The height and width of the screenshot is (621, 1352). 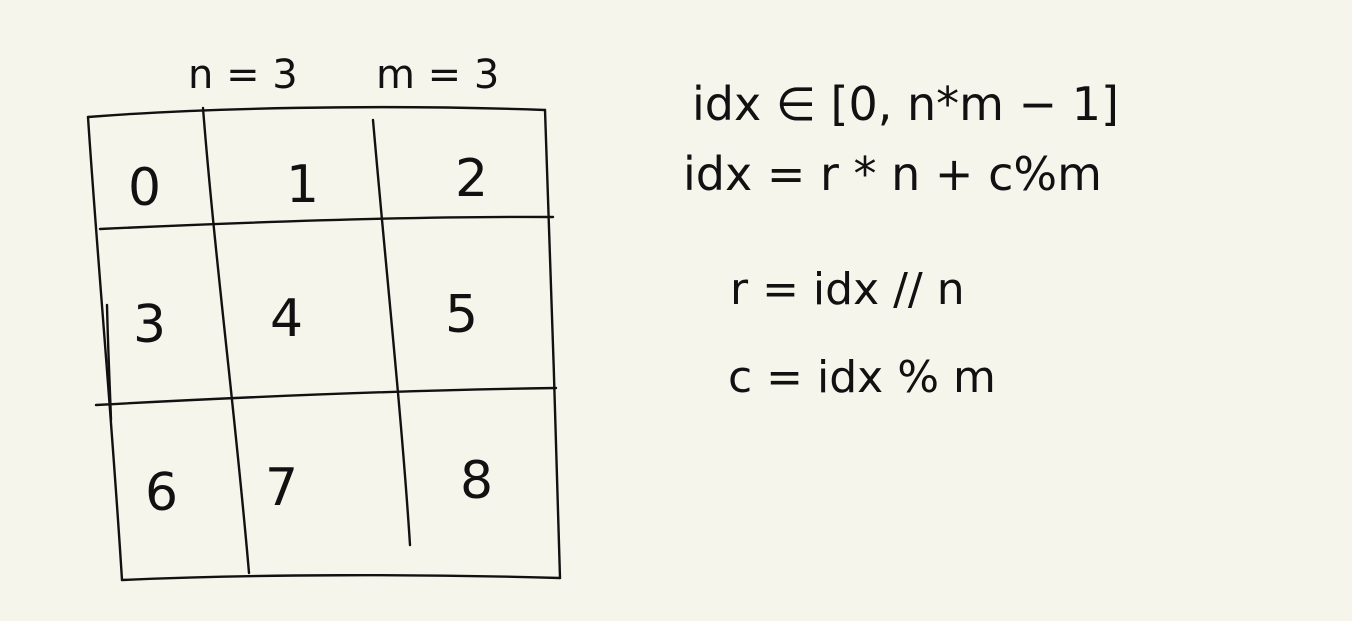 What do you see at coordinates (552, 344) in the screenshot?
I see `grid-right-edge` at bounding box center [552, 344].